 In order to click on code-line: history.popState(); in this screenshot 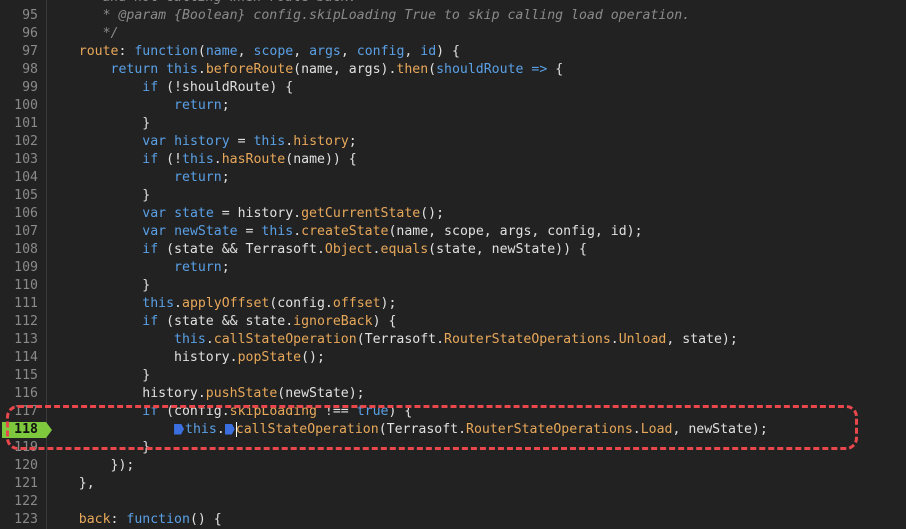, I will do `click(186, 358)`.